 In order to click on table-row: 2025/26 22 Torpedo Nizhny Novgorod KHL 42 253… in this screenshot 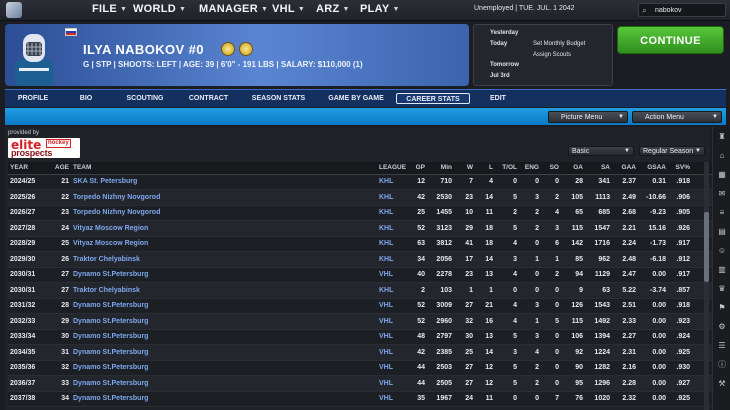, I will do `click(368, 197)`.